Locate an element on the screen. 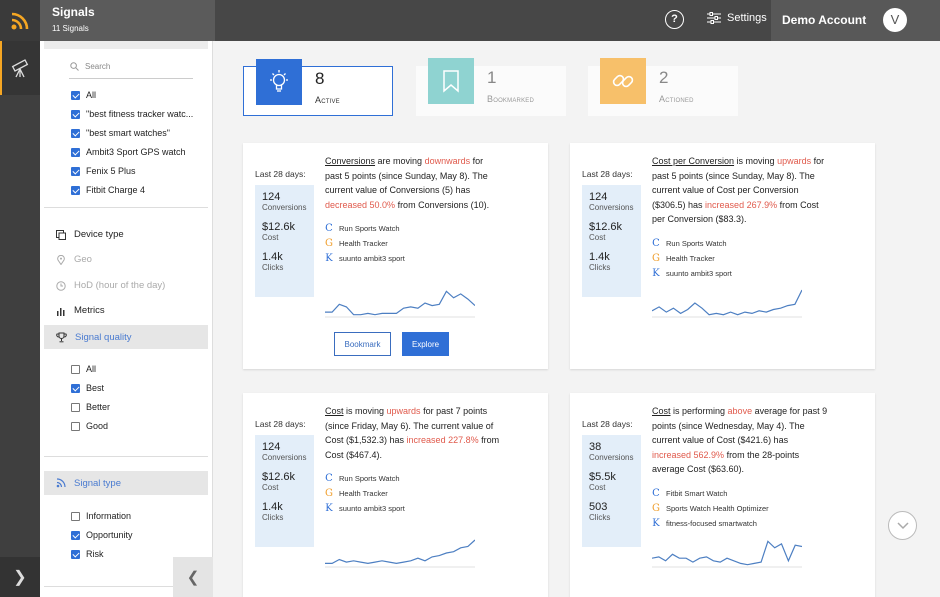  scroll-down-chevron-icon is located at coordinates (902, 525).